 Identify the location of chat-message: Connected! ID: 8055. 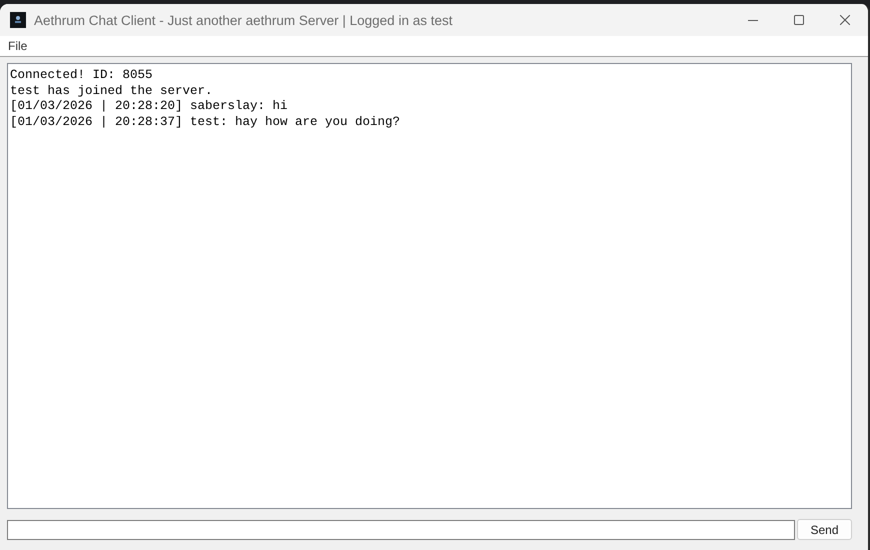
(82, 76).